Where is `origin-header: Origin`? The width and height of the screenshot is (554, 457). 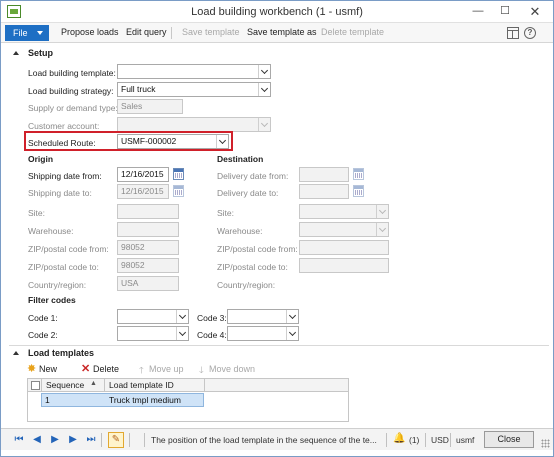
origin-header: Origin is located at coordinates (41, 159).